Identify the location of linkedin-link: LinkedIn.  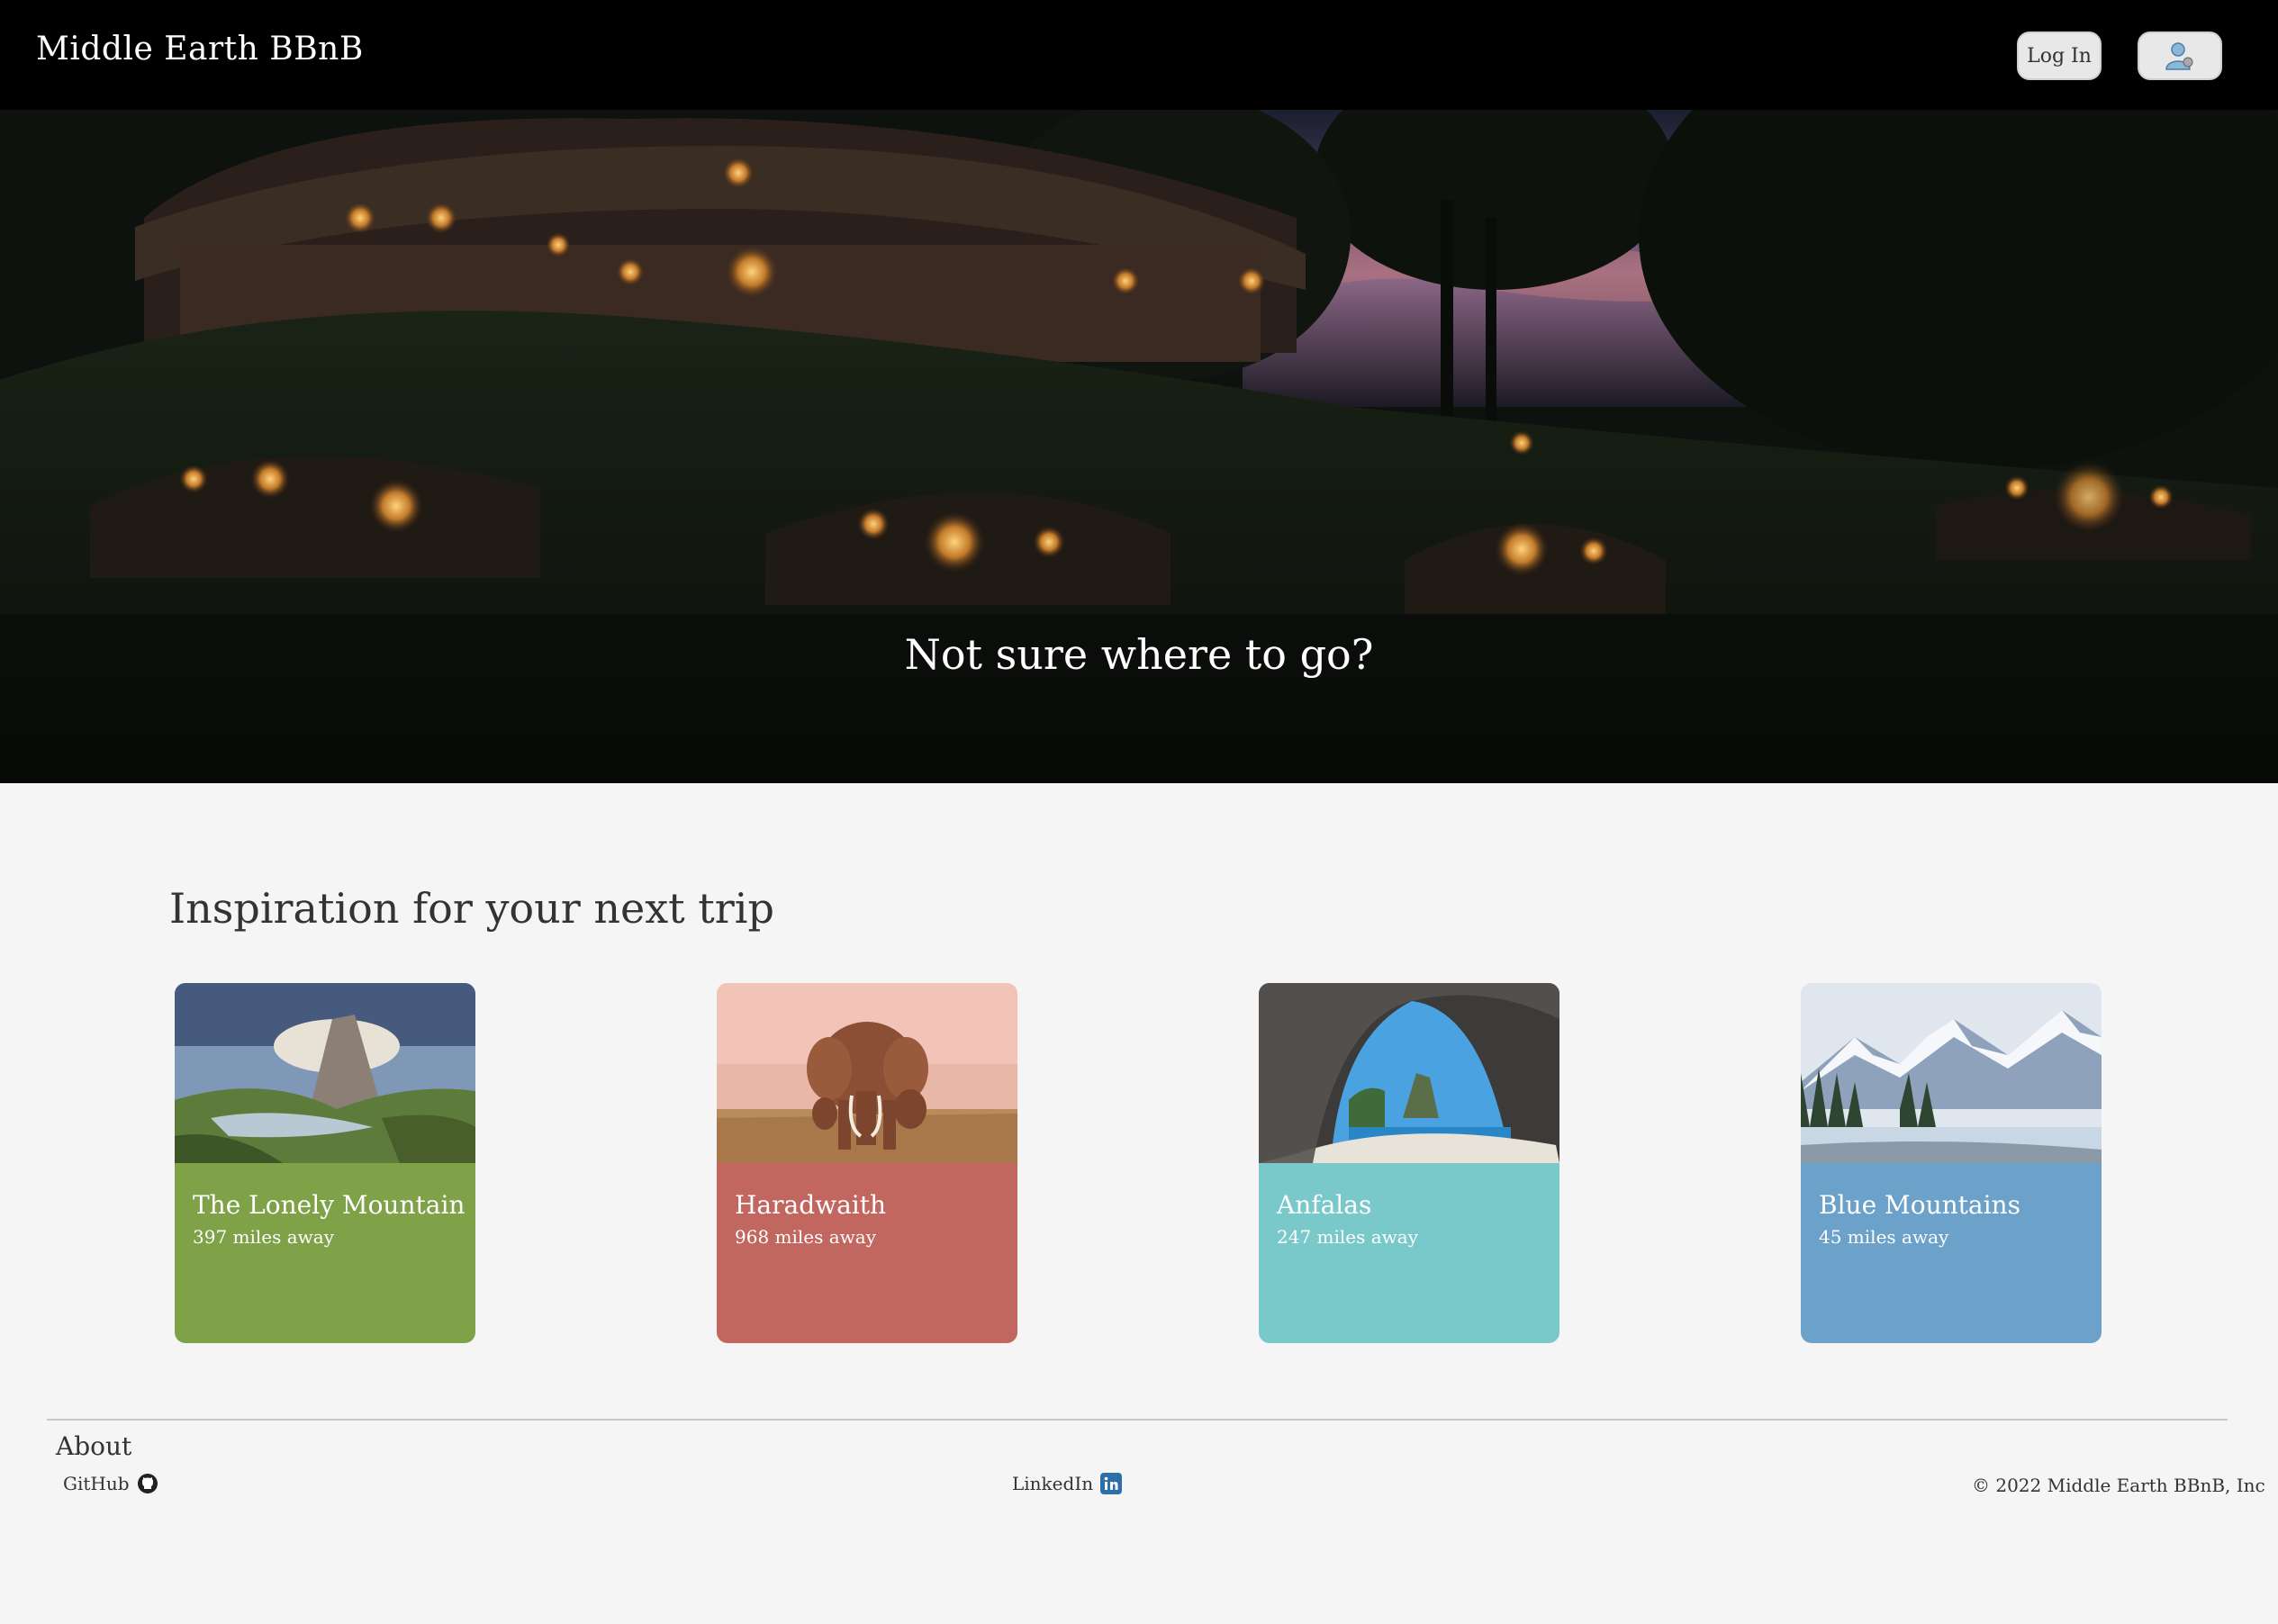
(1068, 1483).